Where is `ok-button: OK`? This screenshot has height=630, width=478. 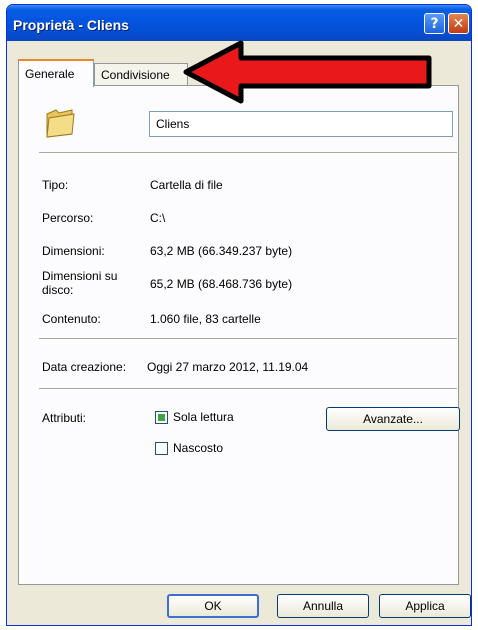
ok-button: OK is located at coordinates (213, 606).